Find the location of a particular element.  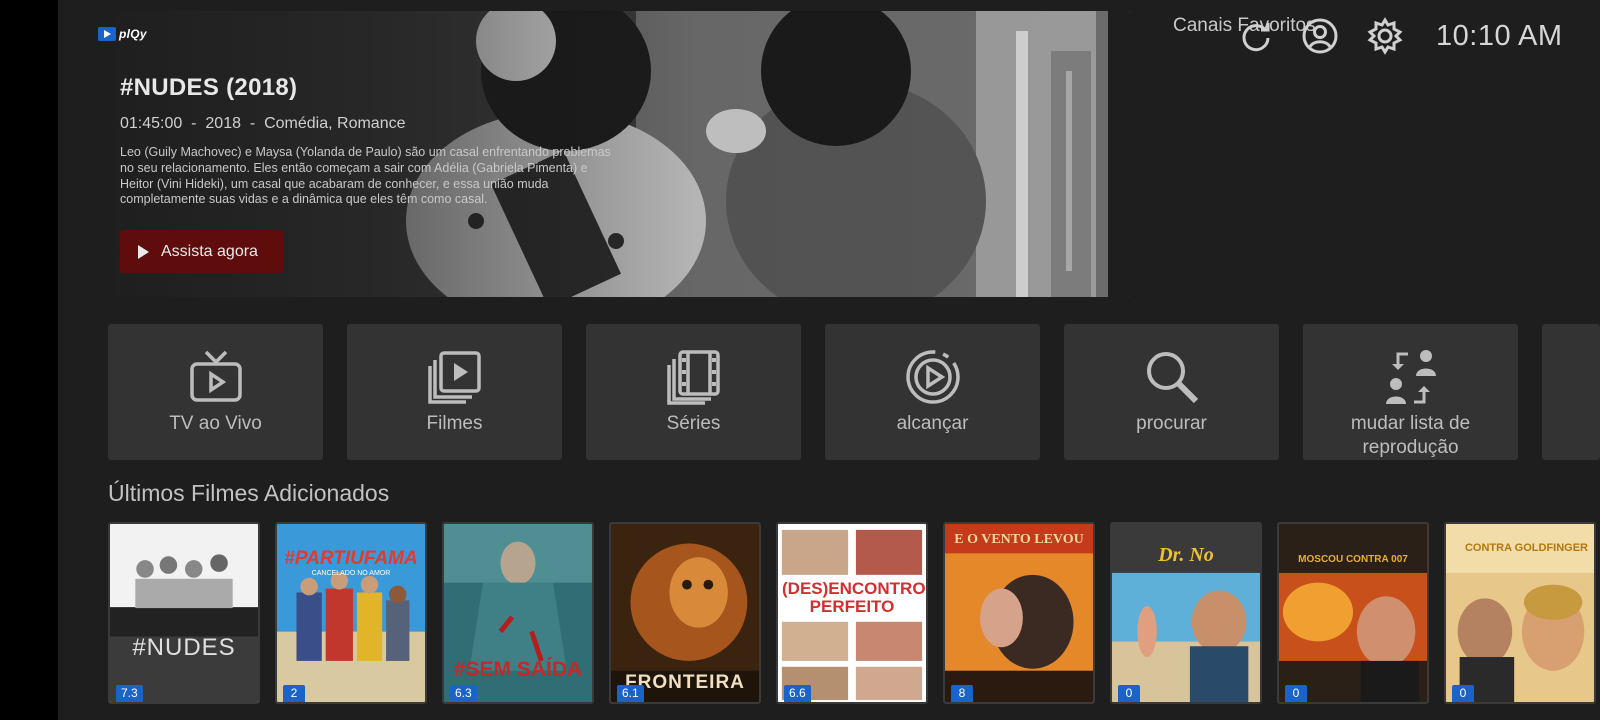

poster-title: CONTRA GOLDFINGER is located at coordinates (1526, 548).